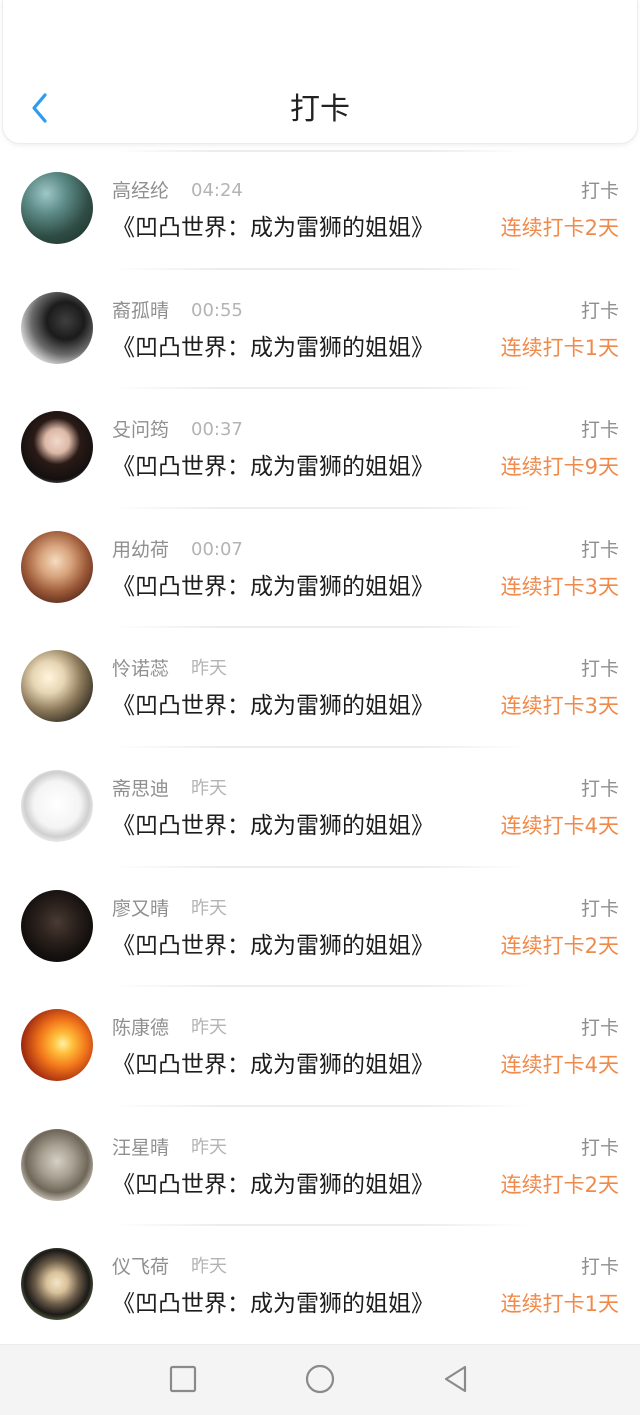  I want to click on triangle-back-icon, so click(456, 1381).